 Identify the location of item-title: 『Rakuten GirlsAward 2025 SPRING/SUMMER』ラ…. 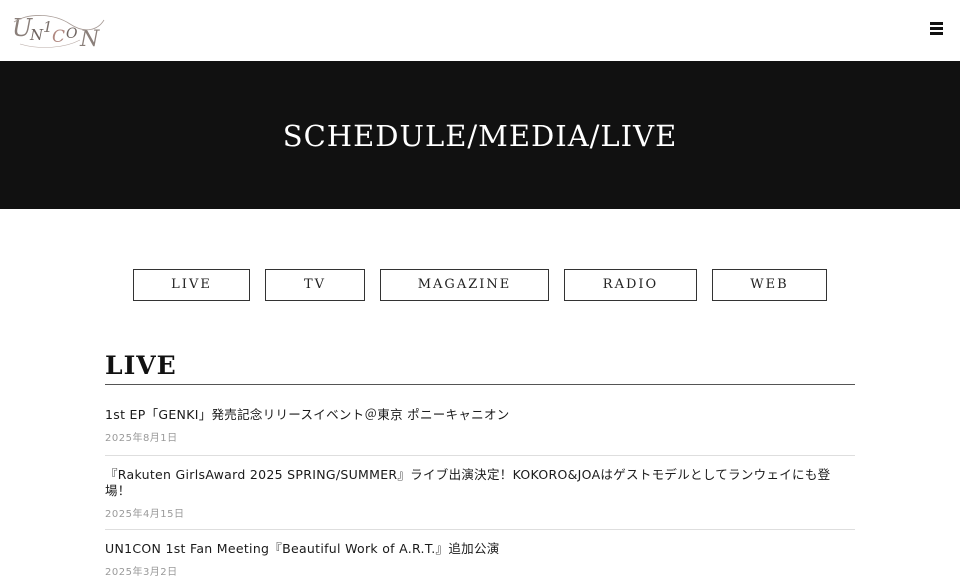
(480, 483).